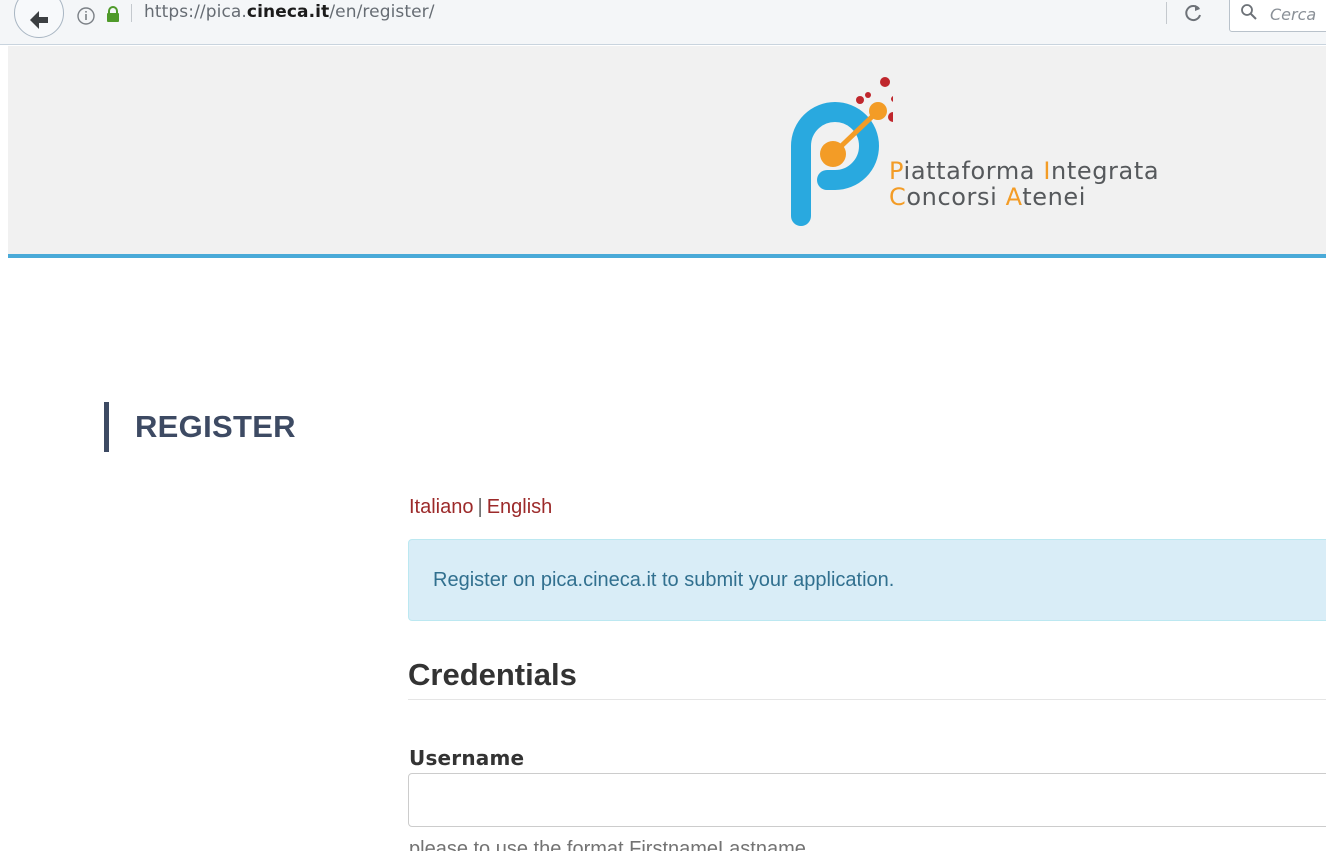 The width and height of the screenshot is (1326, 851). I want to click on username-input, so click(867, 800).